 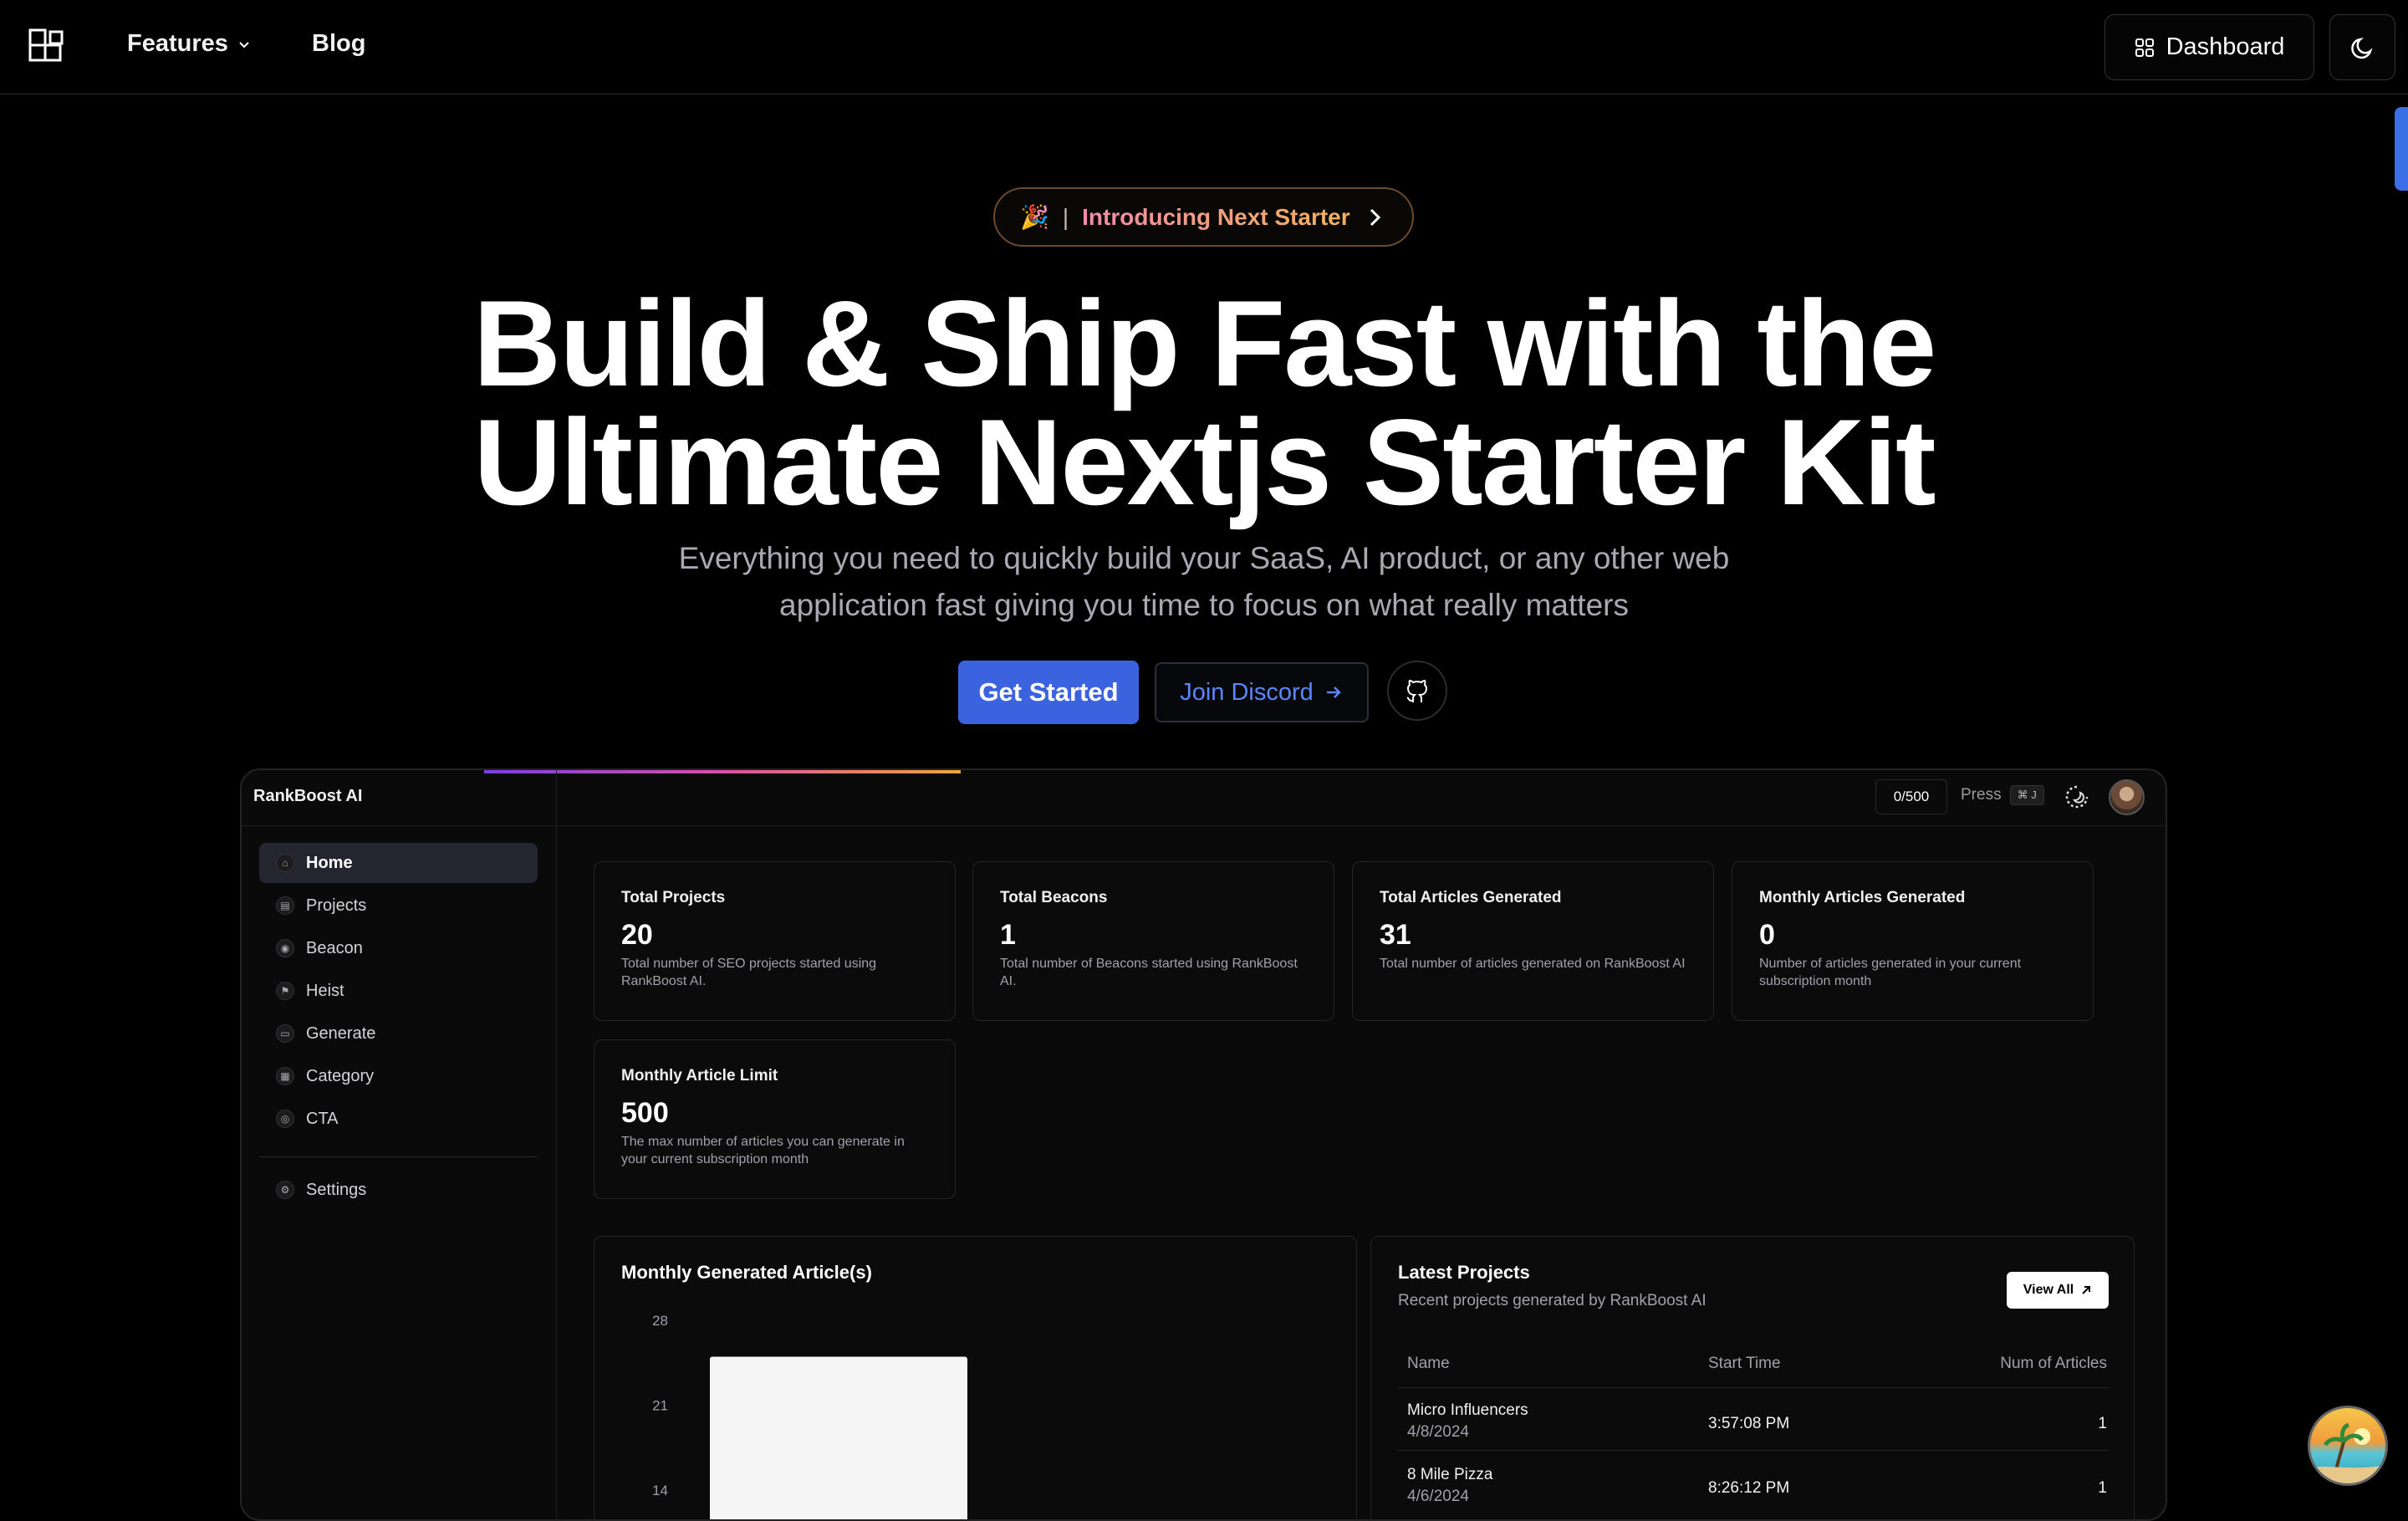 What do you see at coordinates (1981, 795) in the screenshot?
I see `press-label: Press` at bounding box center [1981, 795].